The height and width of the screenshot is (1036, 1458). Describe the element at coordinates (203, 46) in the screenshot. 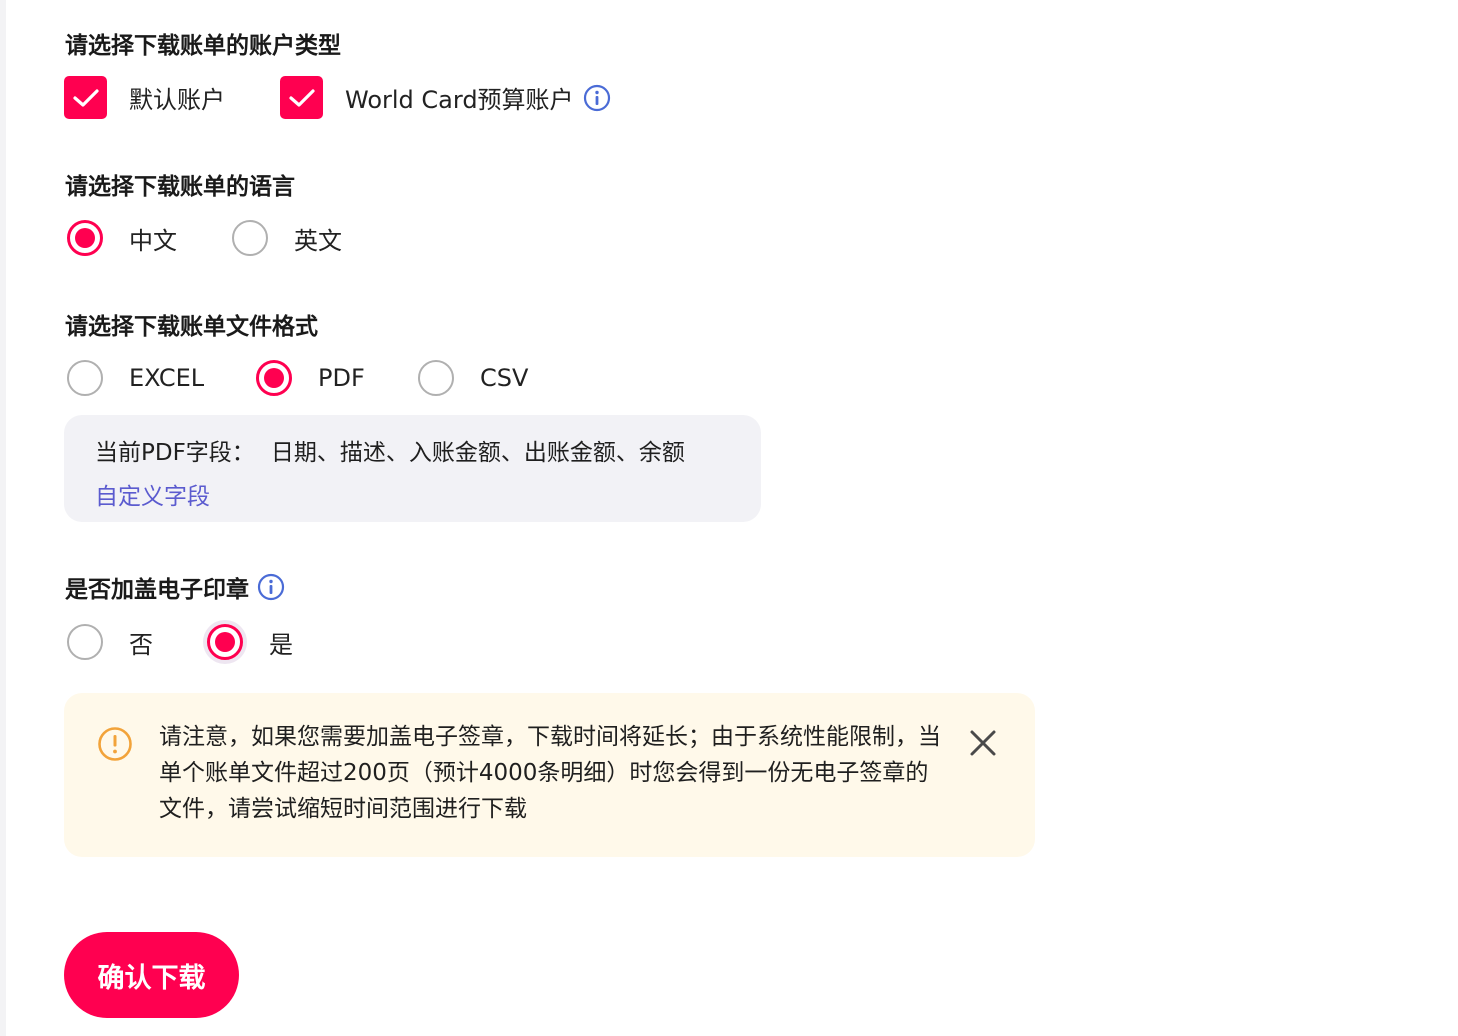

I see `account-type-title-text: 请选择下载账单的账户类型` at that location.